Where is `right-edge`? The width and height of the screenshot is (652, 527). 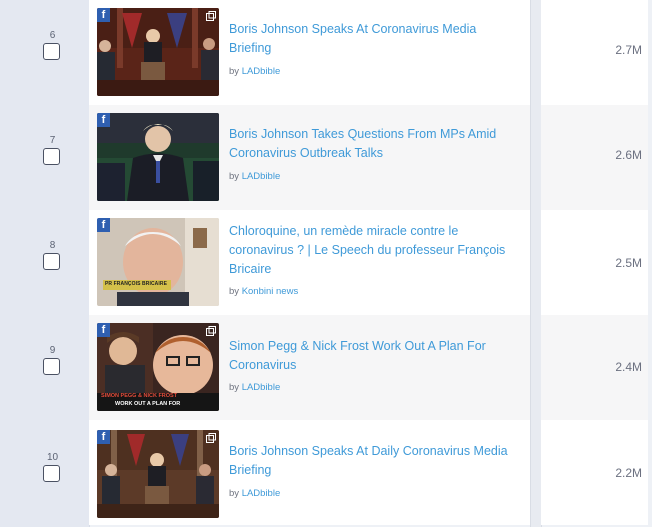 right-edge is located at coordinates (650, 263).